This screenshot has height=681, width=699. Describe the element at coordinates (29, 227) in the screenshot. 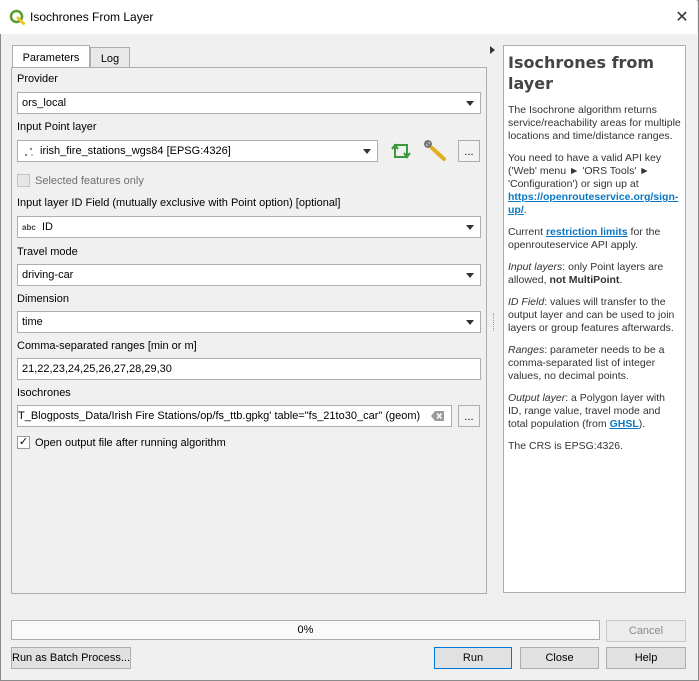

I see `string-field-type-icon: abc` at that location.